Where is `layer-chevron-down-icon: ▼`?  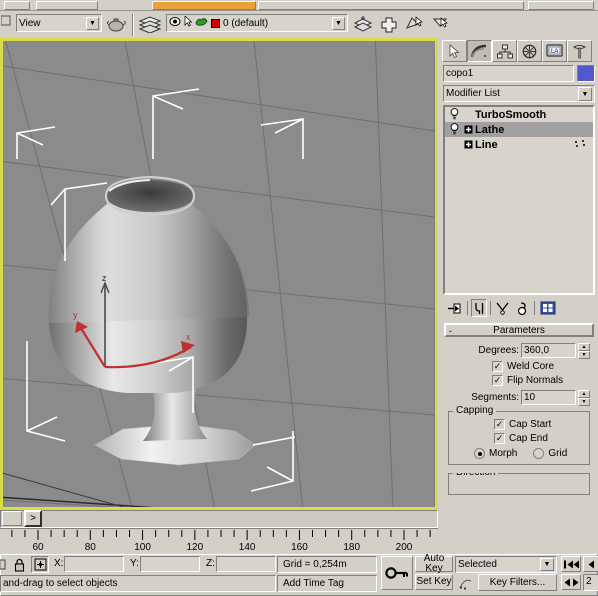 layer-chevron-down-icon: ▼ is located at coordinates (338, 23).